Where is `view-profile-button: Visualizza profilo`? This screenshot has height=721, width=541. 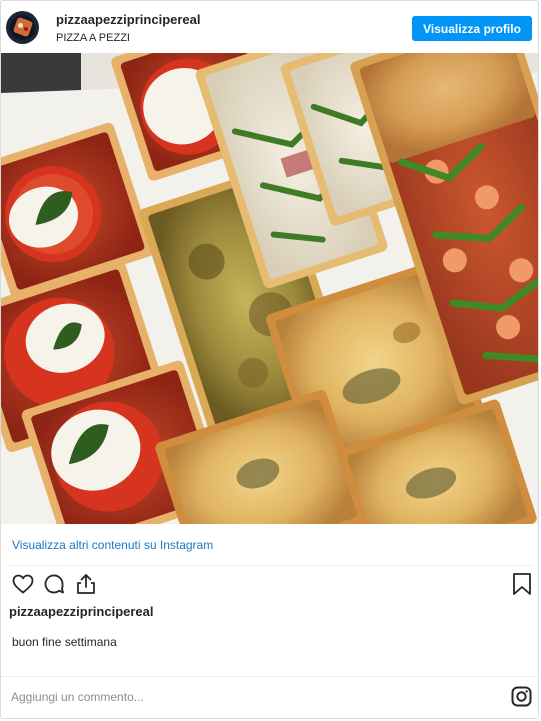
view-profile-button: Visualizza profilo is located at coordinates (472, 28).